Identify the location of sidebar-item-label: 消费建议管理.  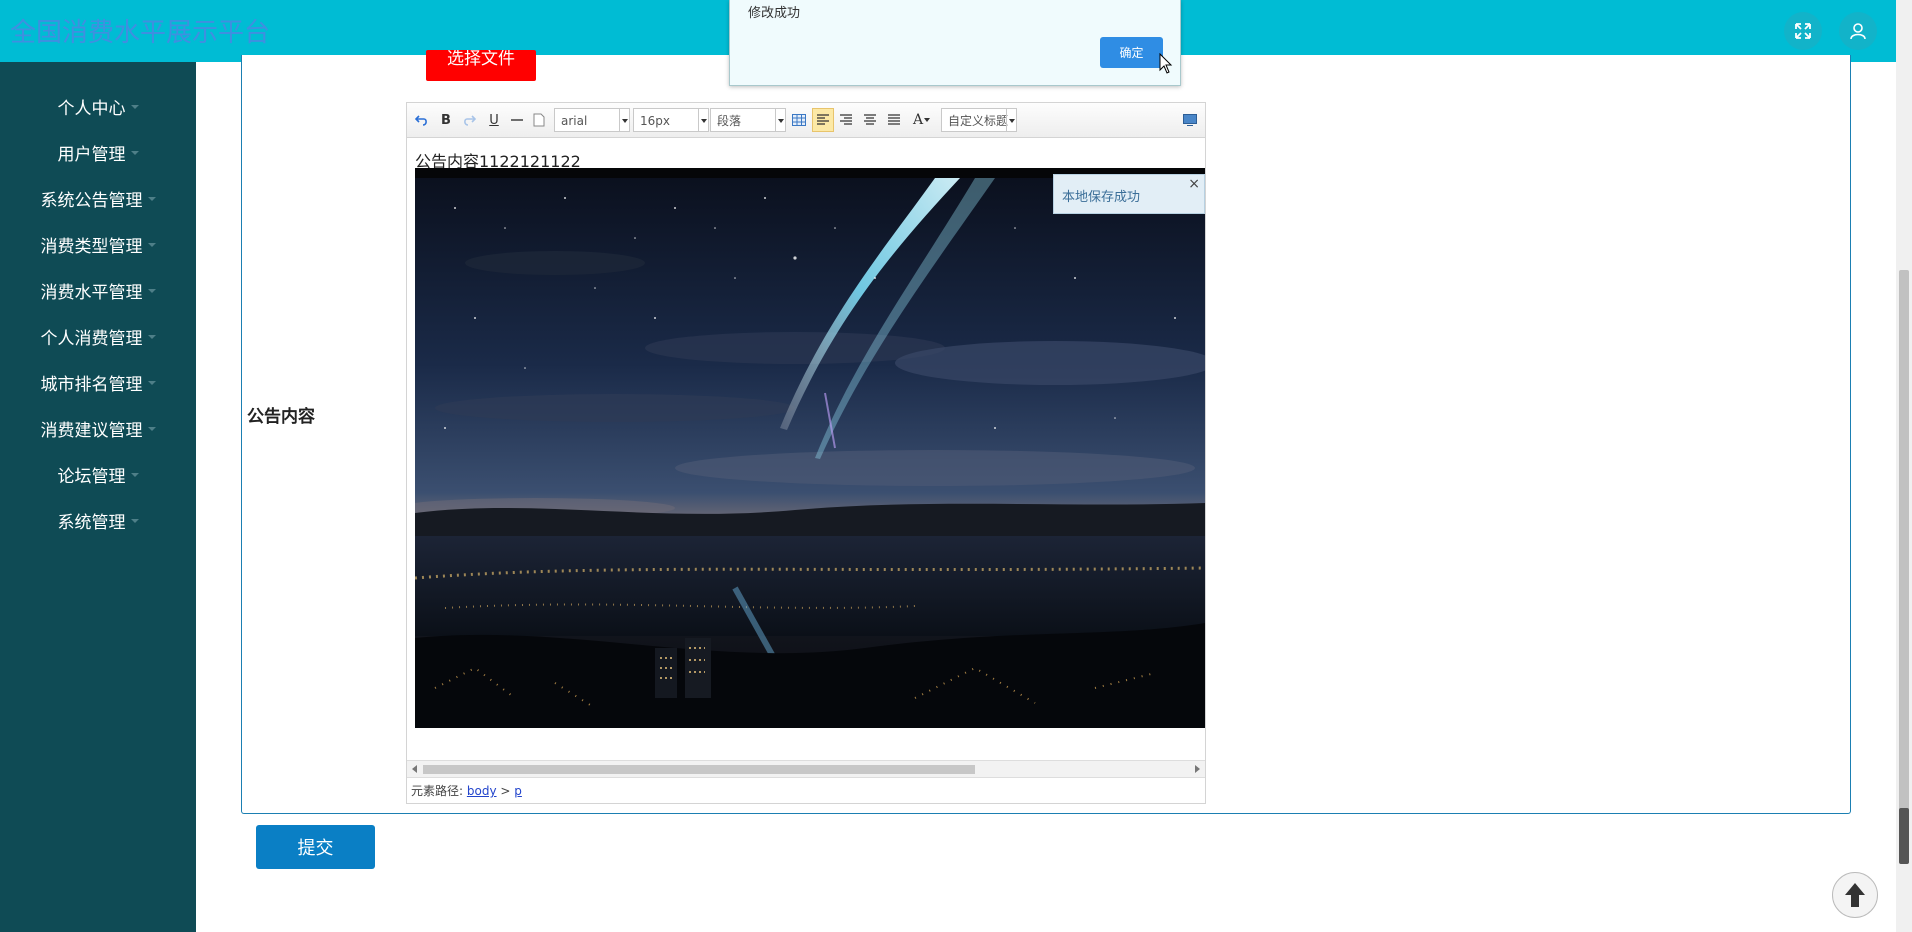
(91, 430).